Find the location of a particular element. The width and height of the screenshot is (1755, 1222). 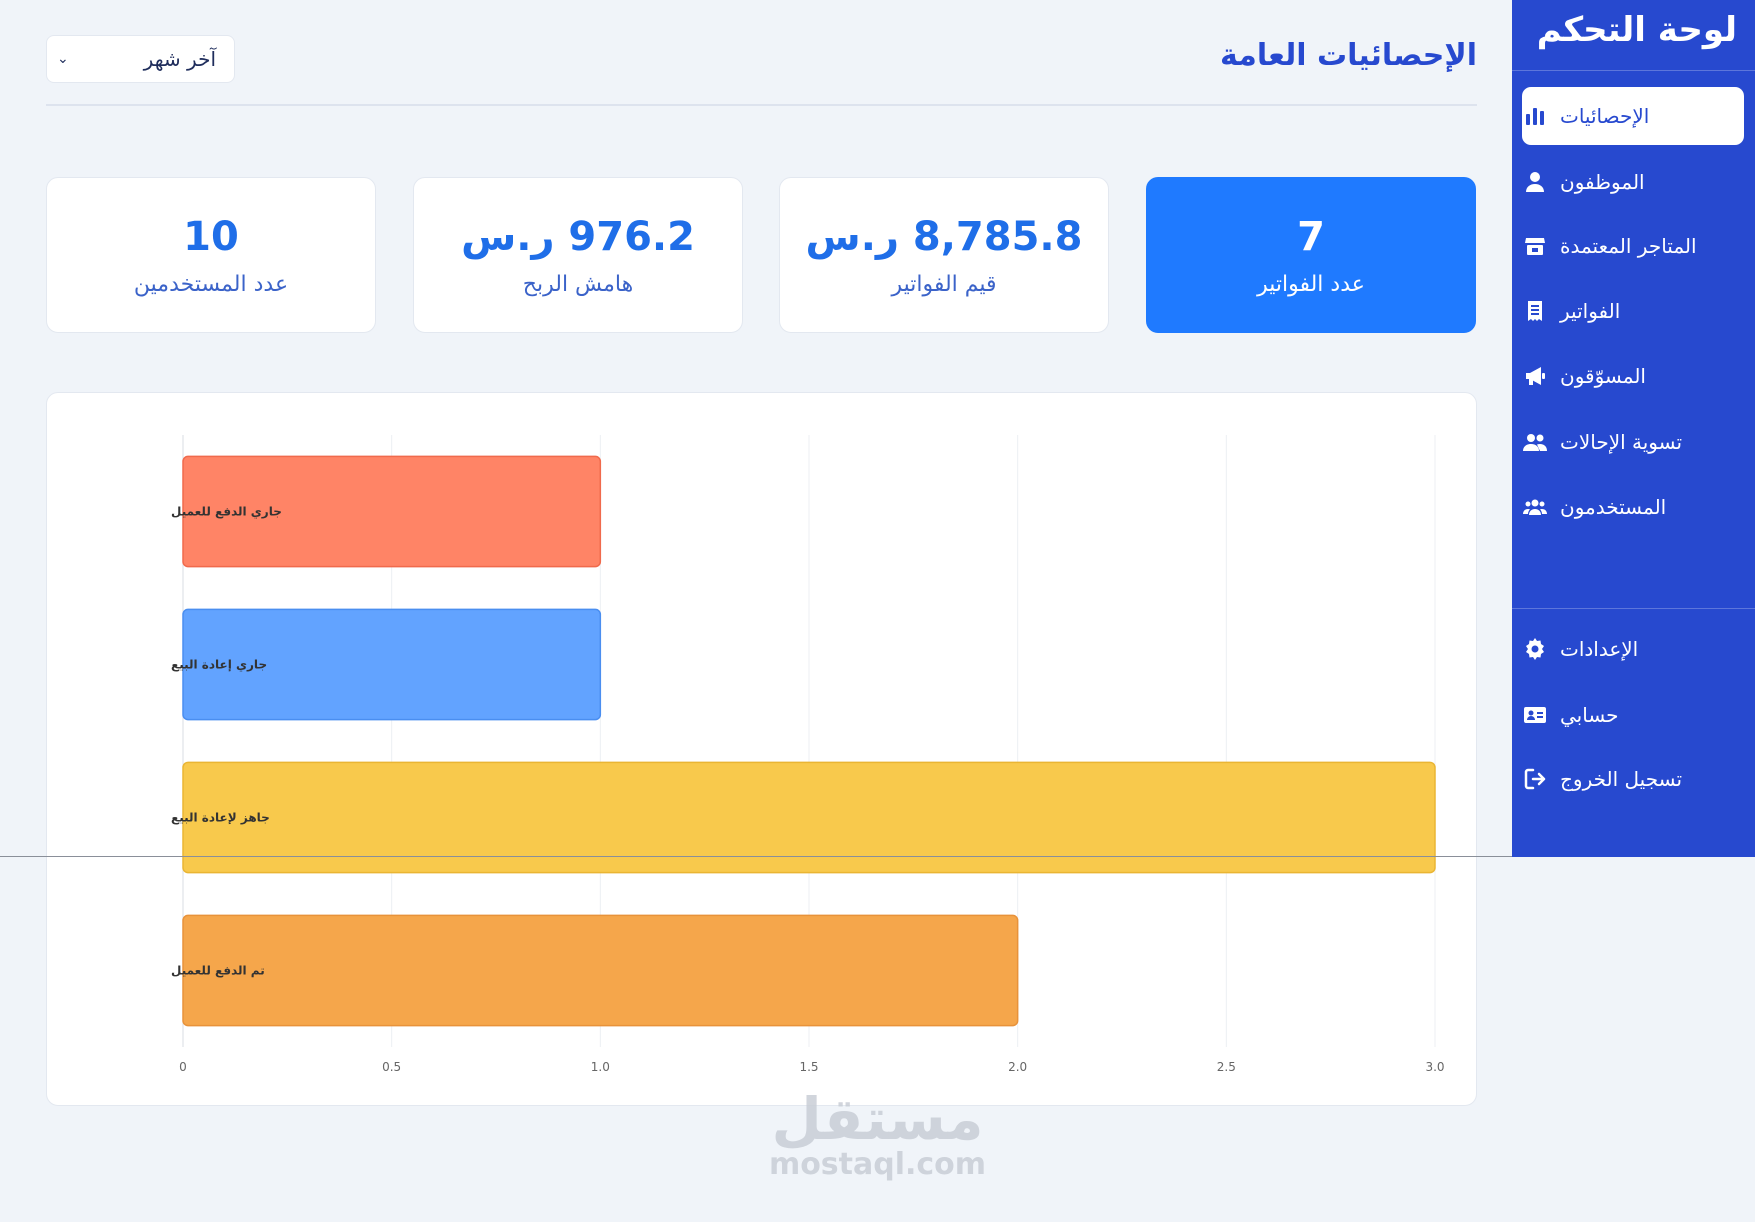

sidebar-item-referrals: تسوية الإحالات is located at coordinates (1633, 442).